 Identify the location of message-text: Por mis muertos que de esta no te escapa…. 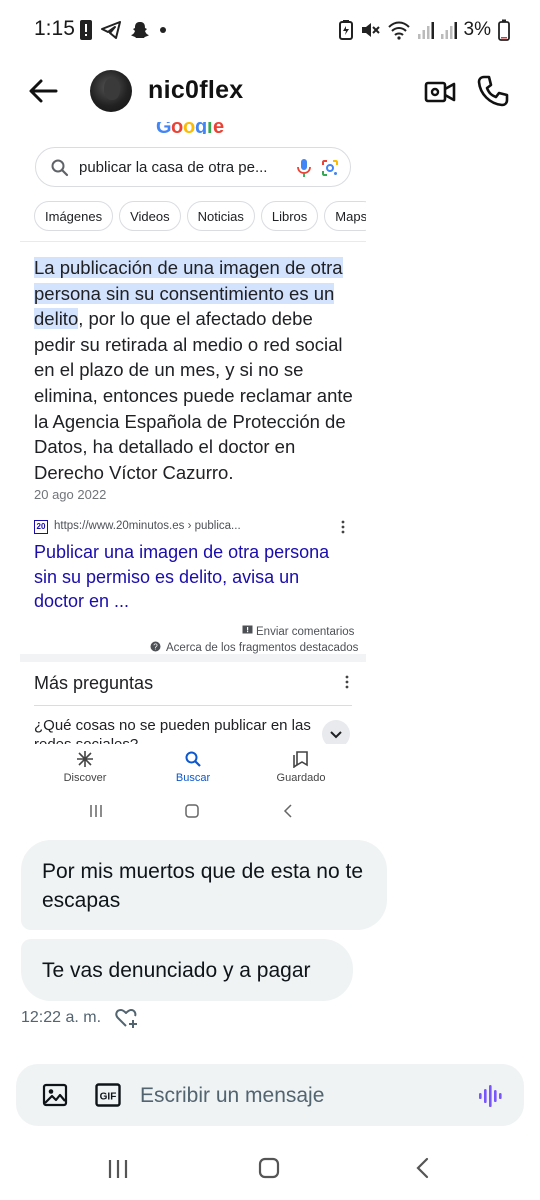
(202, 886).